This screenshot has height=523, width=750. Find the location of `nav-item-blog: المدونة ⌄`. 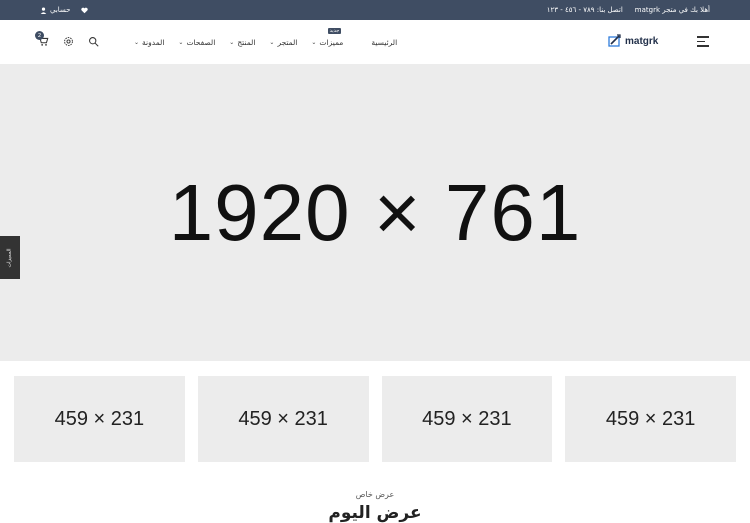

nav-item-blog: المدونة ⌄ is located at coordinates (149, 42).